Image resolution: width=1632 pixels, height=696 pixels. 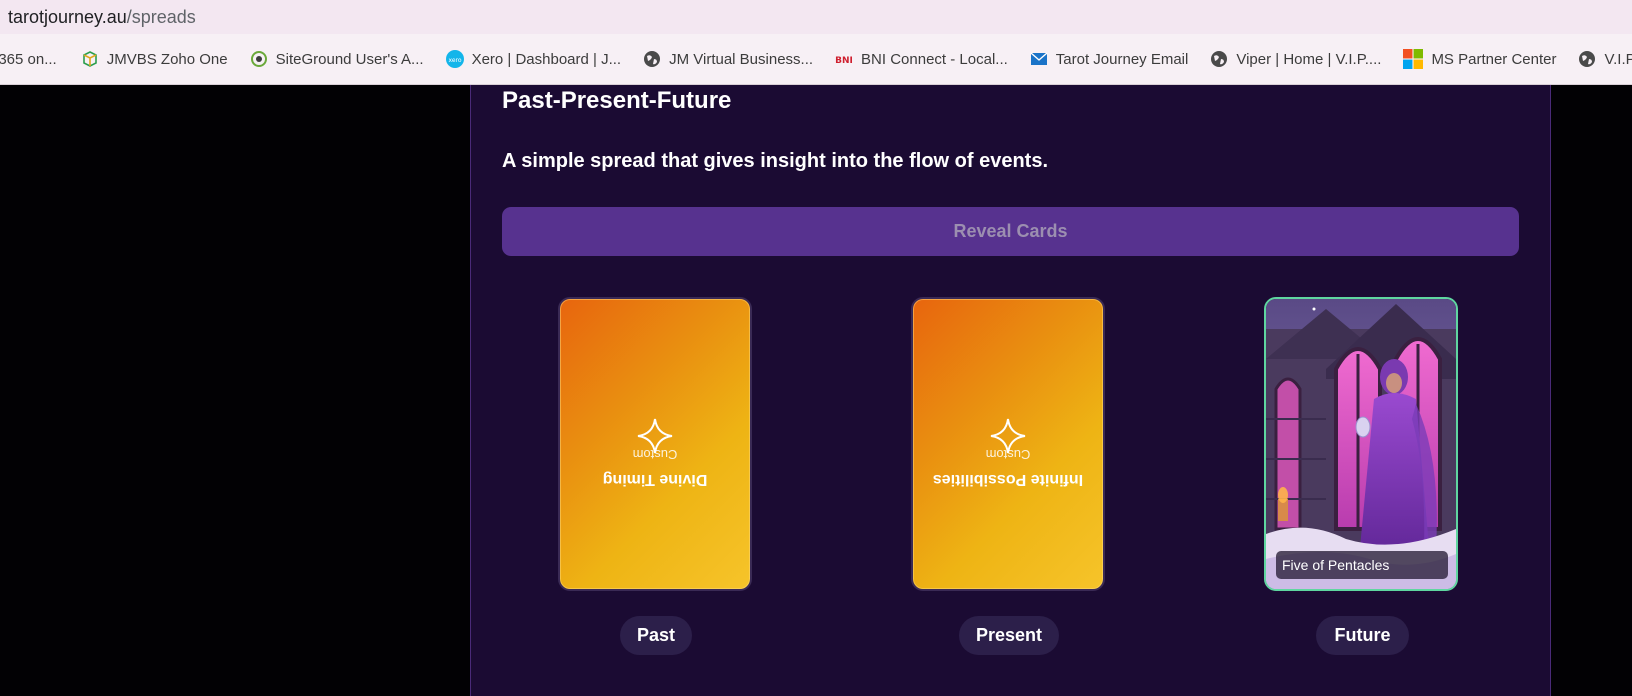 I want to click on bookmark-zoho: JMVBS Zoho One, so click(x=154, y=59).